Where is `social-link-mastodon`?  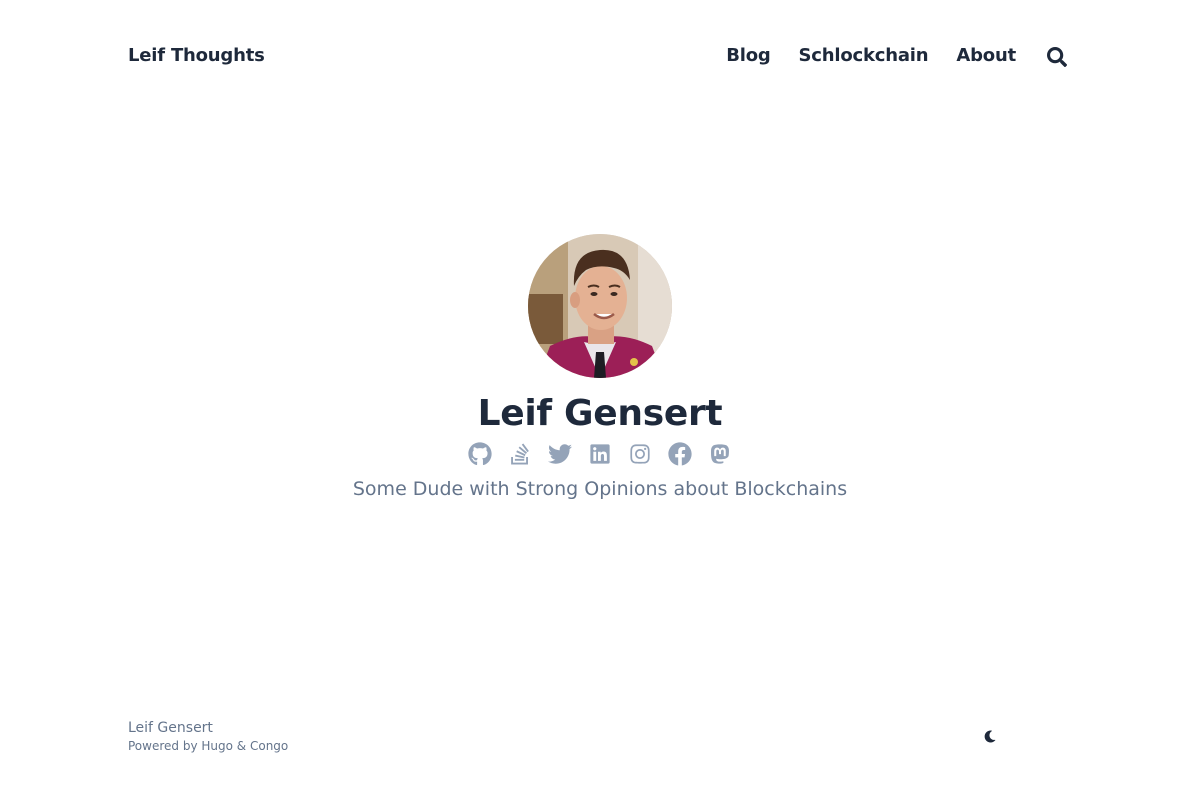
social-link-mastodon is located at coordinates (720, 454).